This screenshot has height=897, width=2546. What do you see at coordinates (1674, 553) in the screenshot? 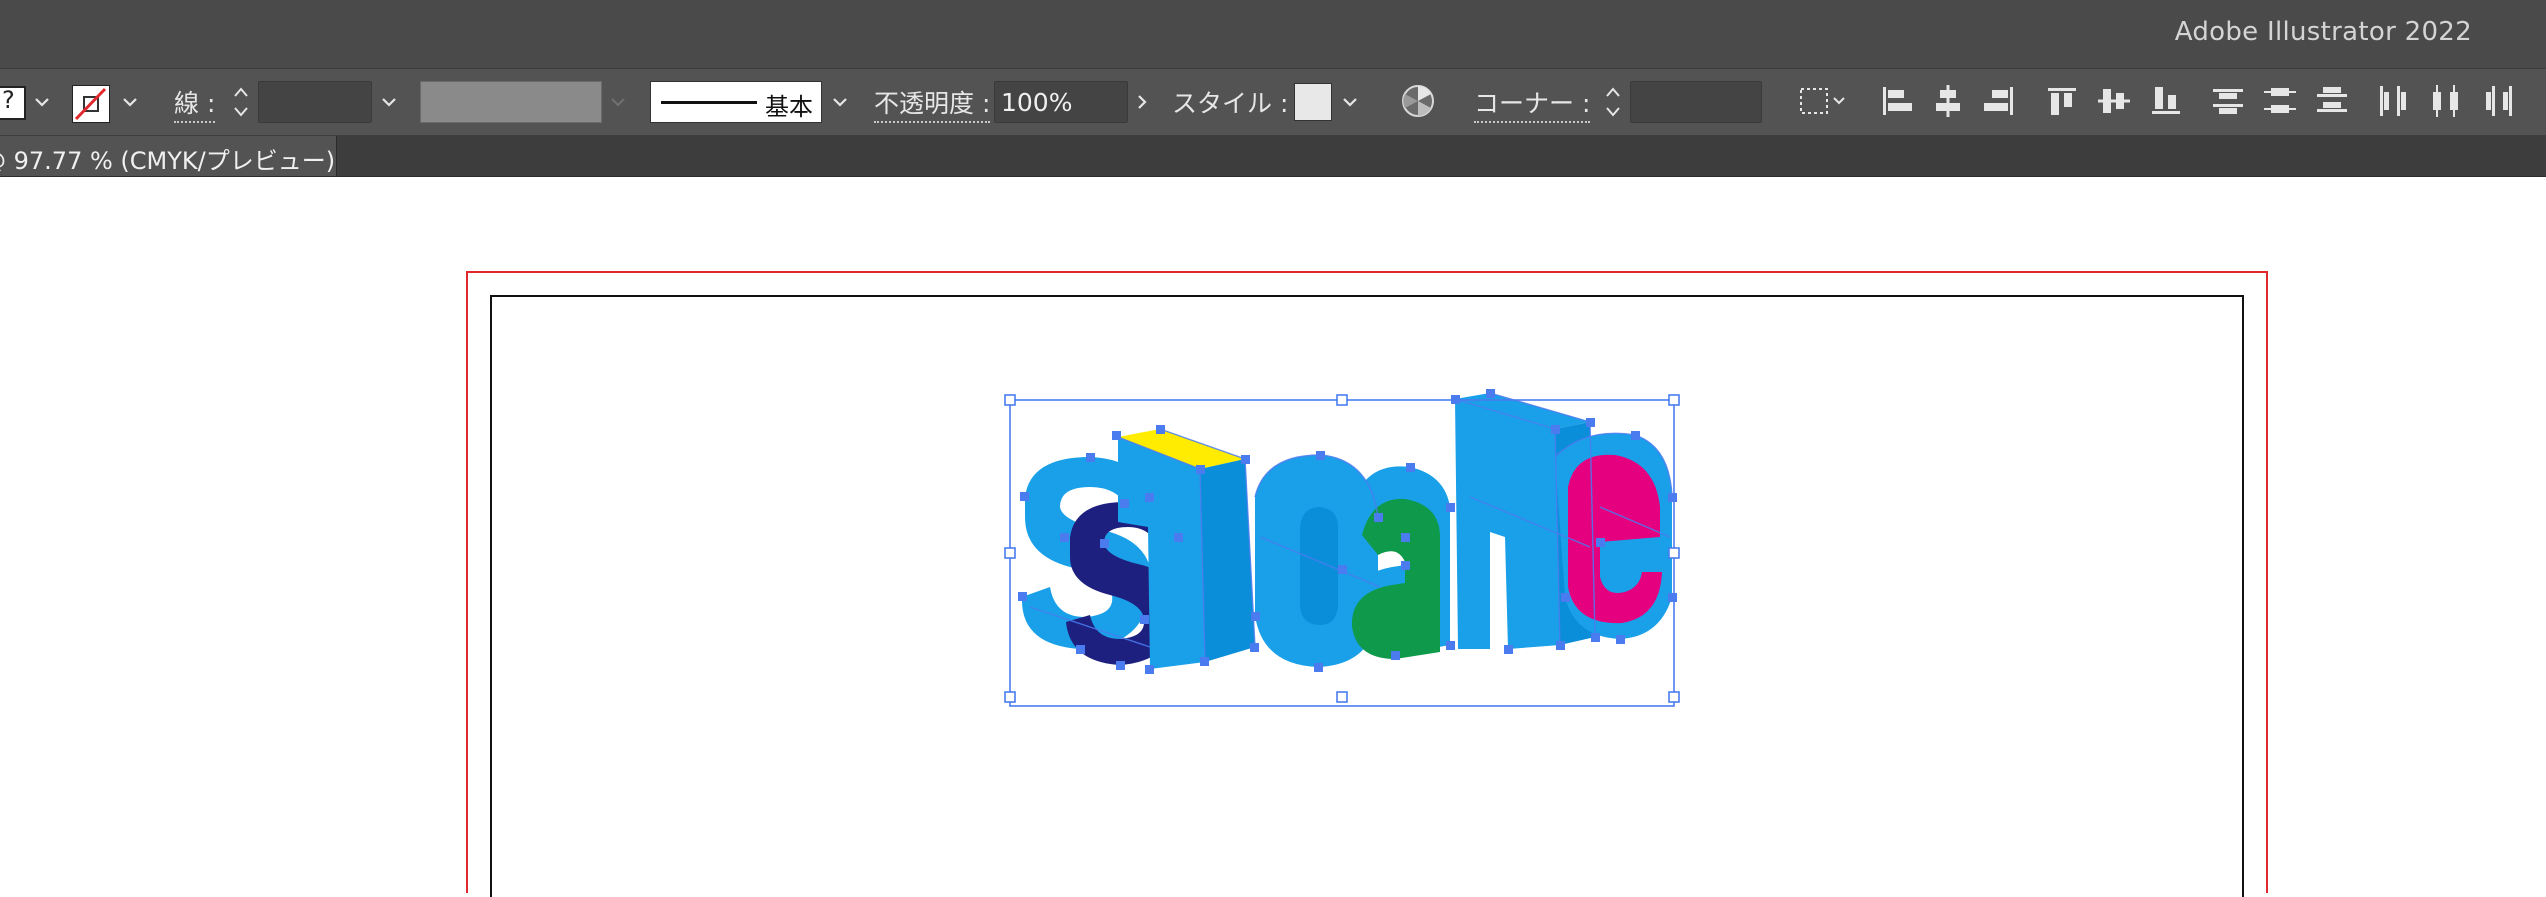
I see `resize-handle-right` at bounding box center [1674, 553].